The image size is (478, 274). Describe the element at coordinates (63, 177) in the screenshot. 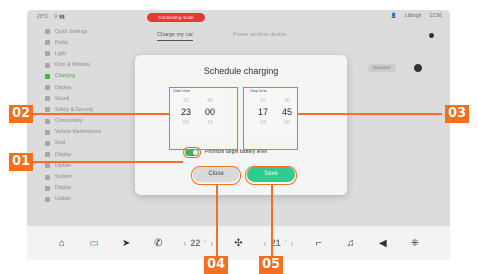

I see `sidebar-item-label: System` at that location.